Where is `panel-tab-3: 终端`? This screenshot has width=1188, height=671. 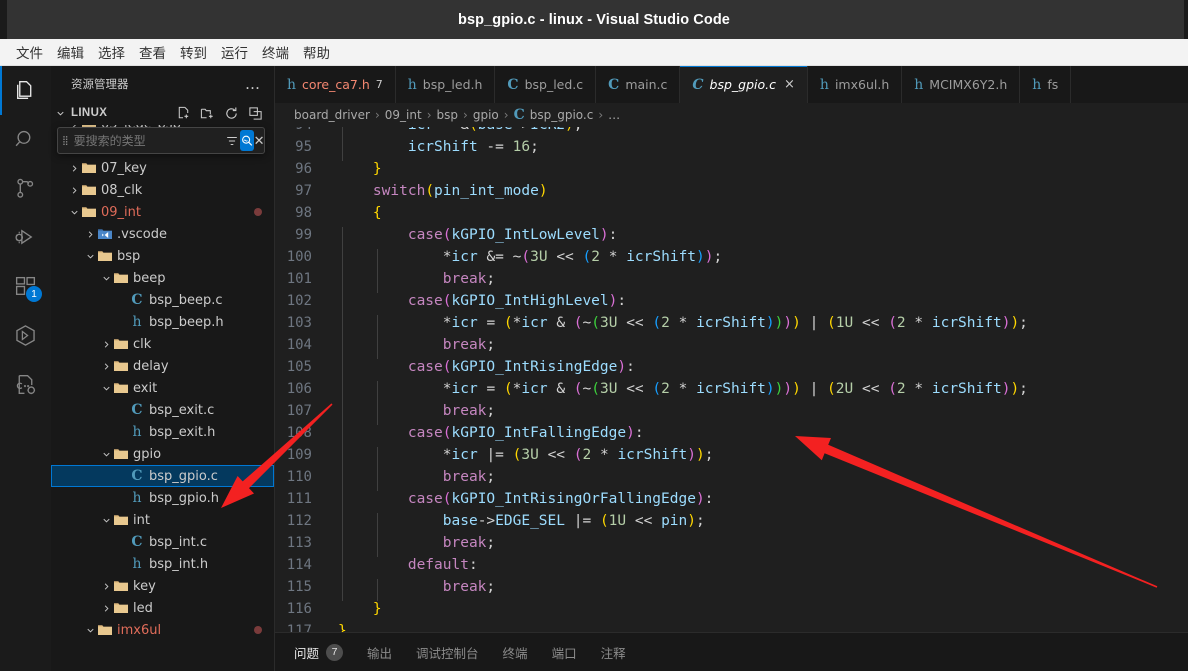 panel-tab-3: 终端 is located at coordinates (515, 652).